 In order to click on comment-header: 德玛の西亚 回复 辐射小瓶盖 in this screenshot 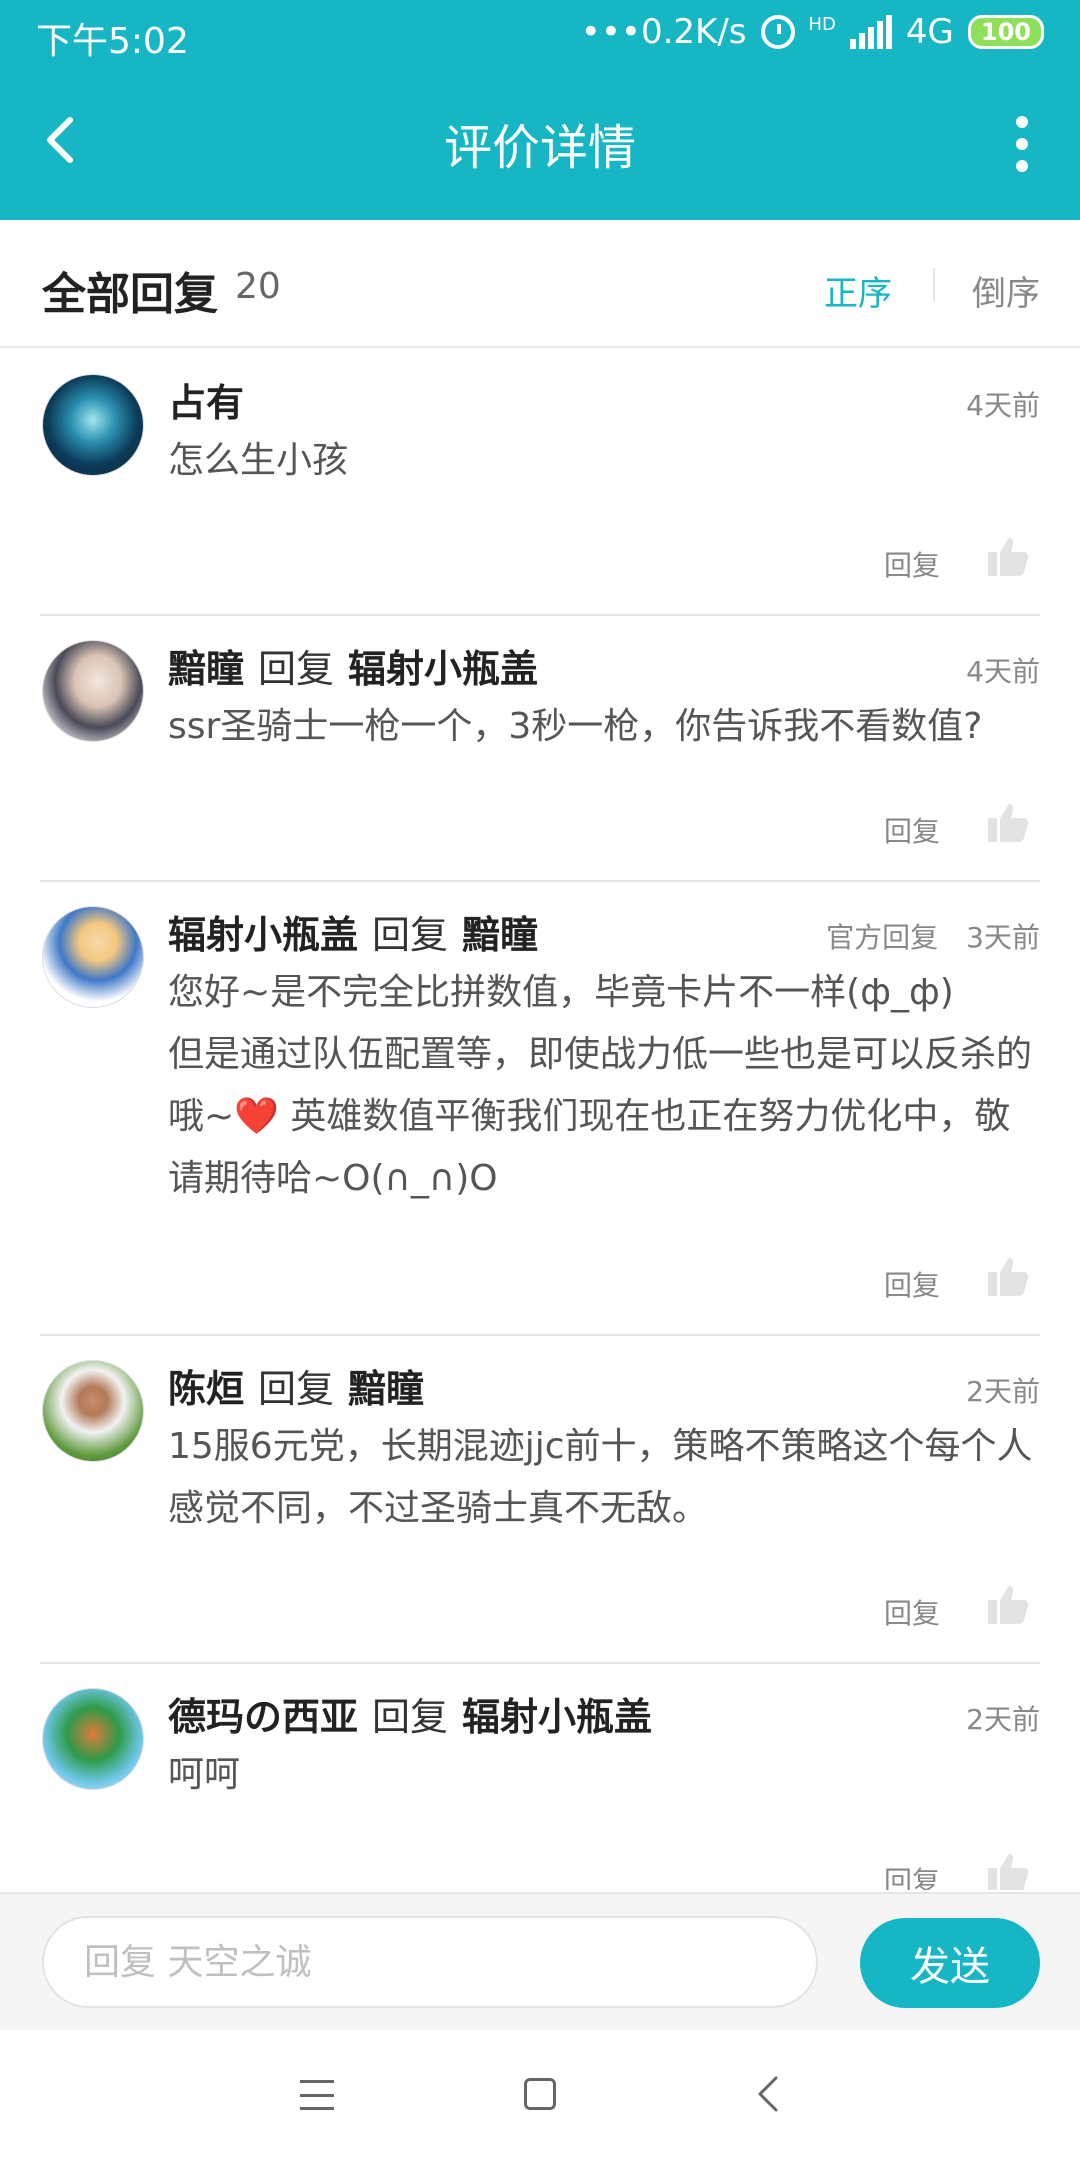, I will do `click(604, 1715)`.